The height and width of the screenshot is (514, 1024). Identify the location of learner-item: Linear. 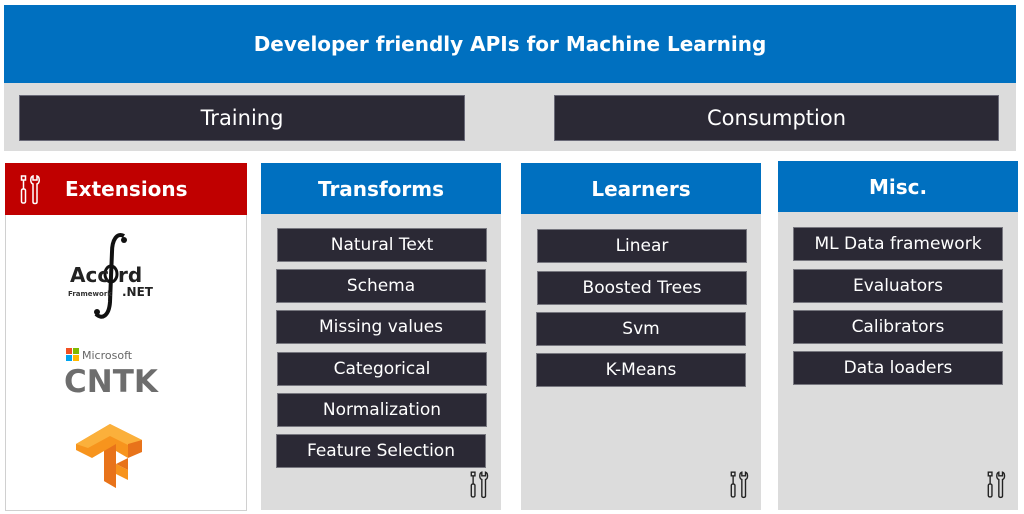
(642, 246).